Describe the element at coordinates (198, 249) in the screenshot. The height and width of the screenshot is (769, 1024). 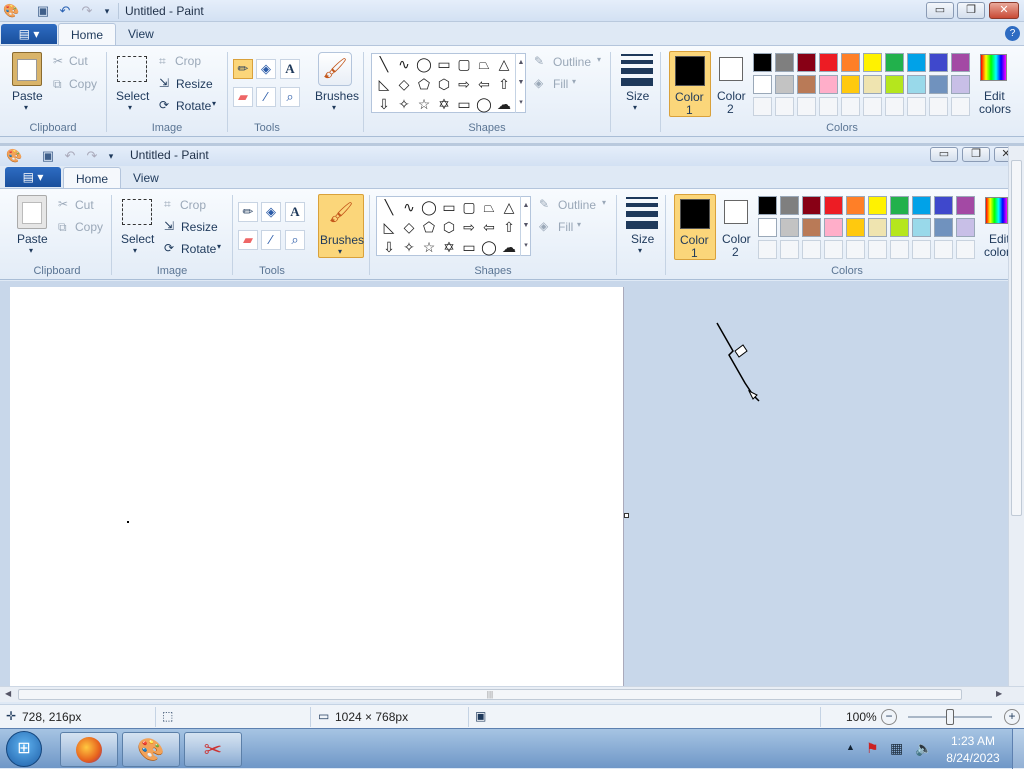
I see `inner-rotate-button: Rotate` at that location.